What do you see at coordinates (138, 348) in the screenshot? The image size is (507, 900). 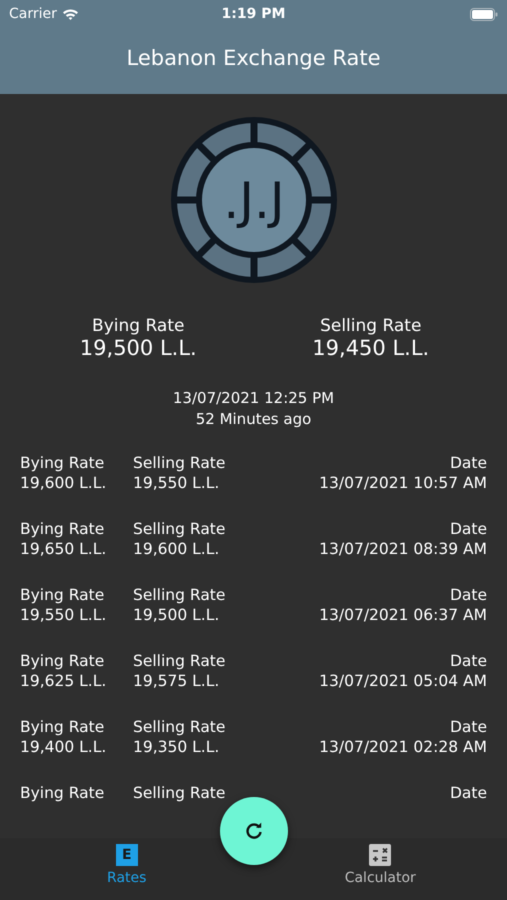 I see `buying-rate-value: 19,500 L.L.` at bounding box center [138, 348].